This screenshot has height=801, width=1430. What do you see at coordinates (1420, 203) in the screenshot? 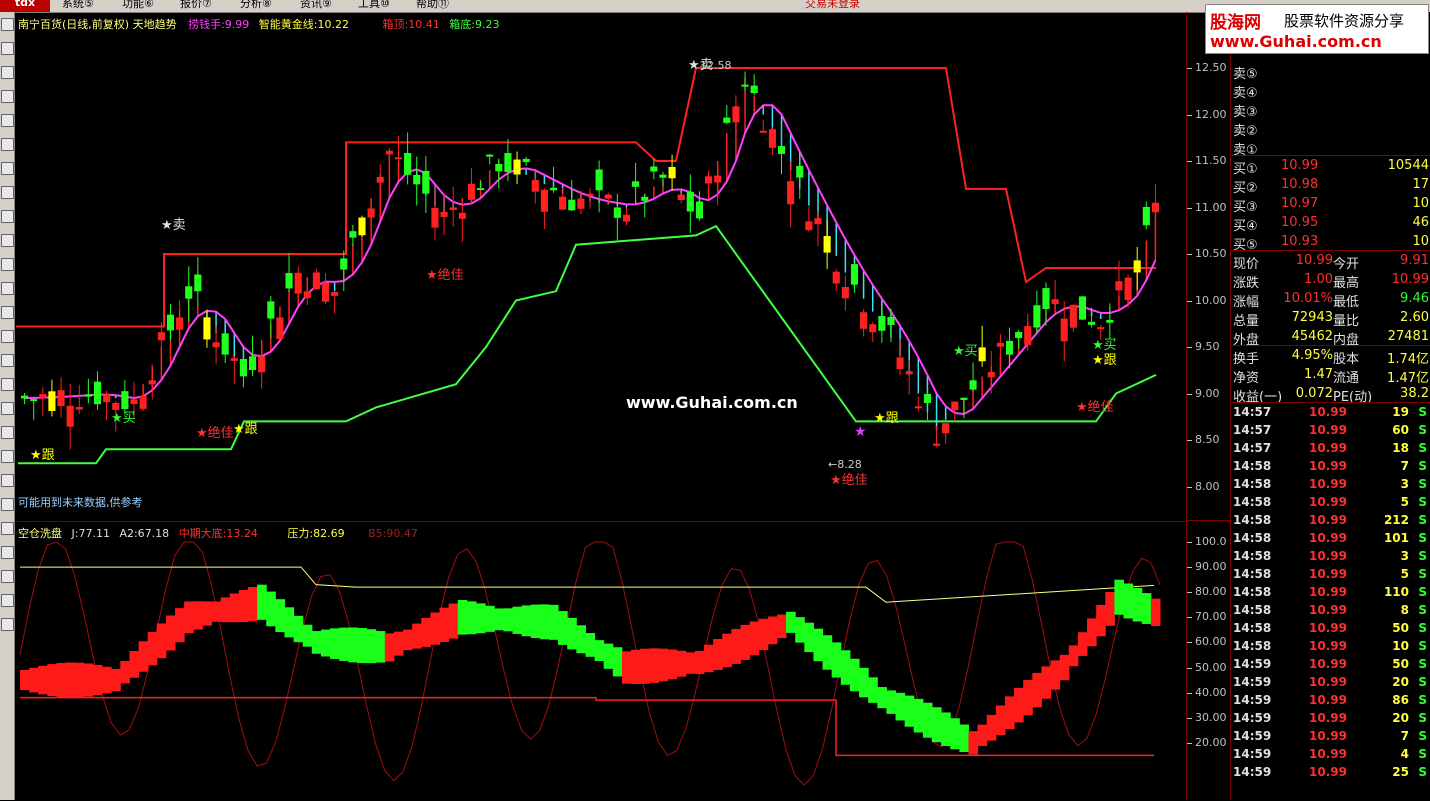
I see `bid-volume: 10` at bounding box center [1420, 203].